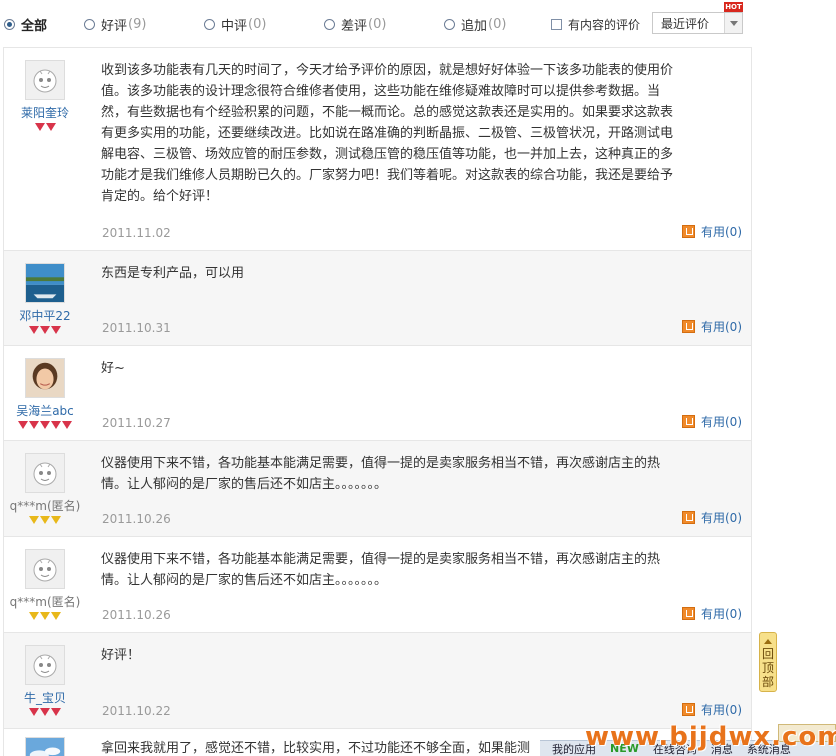 The image size is (836, 756). I want to click on sort-select: 最近评价, so click(697, 23).